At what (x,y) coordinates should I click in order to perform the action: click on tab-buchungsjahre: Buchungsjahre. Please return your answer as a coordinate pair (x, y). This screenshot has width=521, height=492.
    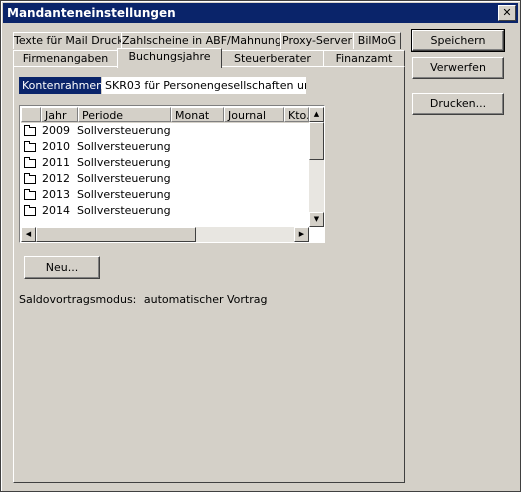
    Looking at the image, I should click on (169, 58).